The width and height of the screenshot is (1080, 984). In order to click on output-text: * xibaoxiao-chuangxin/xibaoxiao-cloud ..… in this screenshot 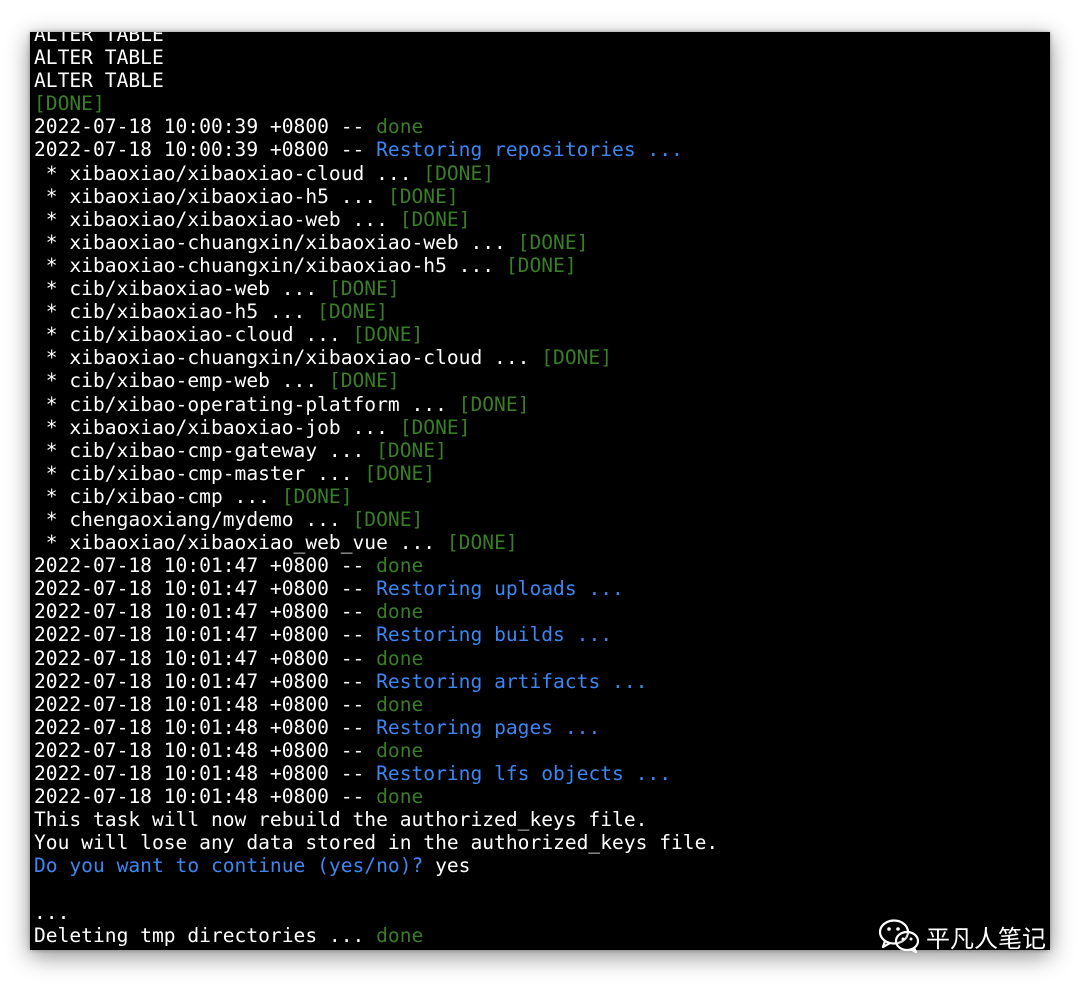, I will do `click(288, 358)`.